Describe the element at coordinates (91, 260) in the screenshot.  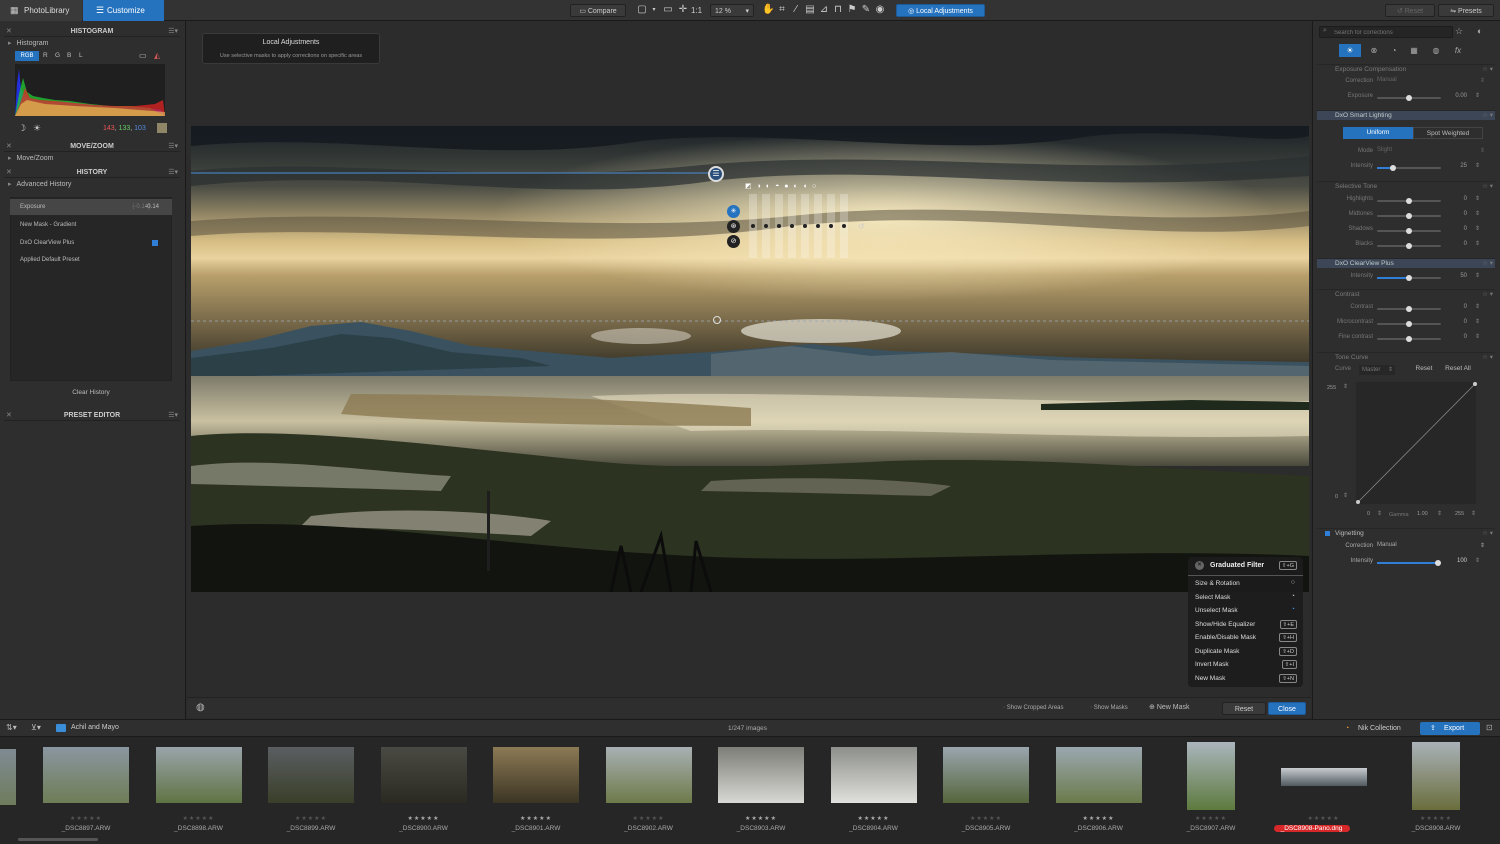
I see `history-item: Applied Default Preset` at that location.